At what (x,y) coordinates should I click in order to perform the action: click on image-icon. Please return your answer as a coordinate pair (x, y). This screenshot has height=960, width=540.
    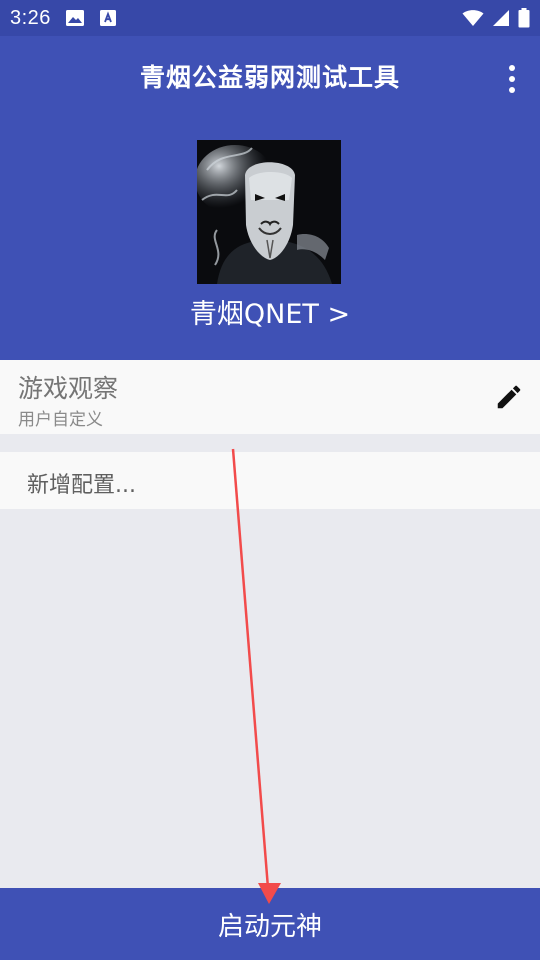
    Looking at the image, I should click on (75, 18).